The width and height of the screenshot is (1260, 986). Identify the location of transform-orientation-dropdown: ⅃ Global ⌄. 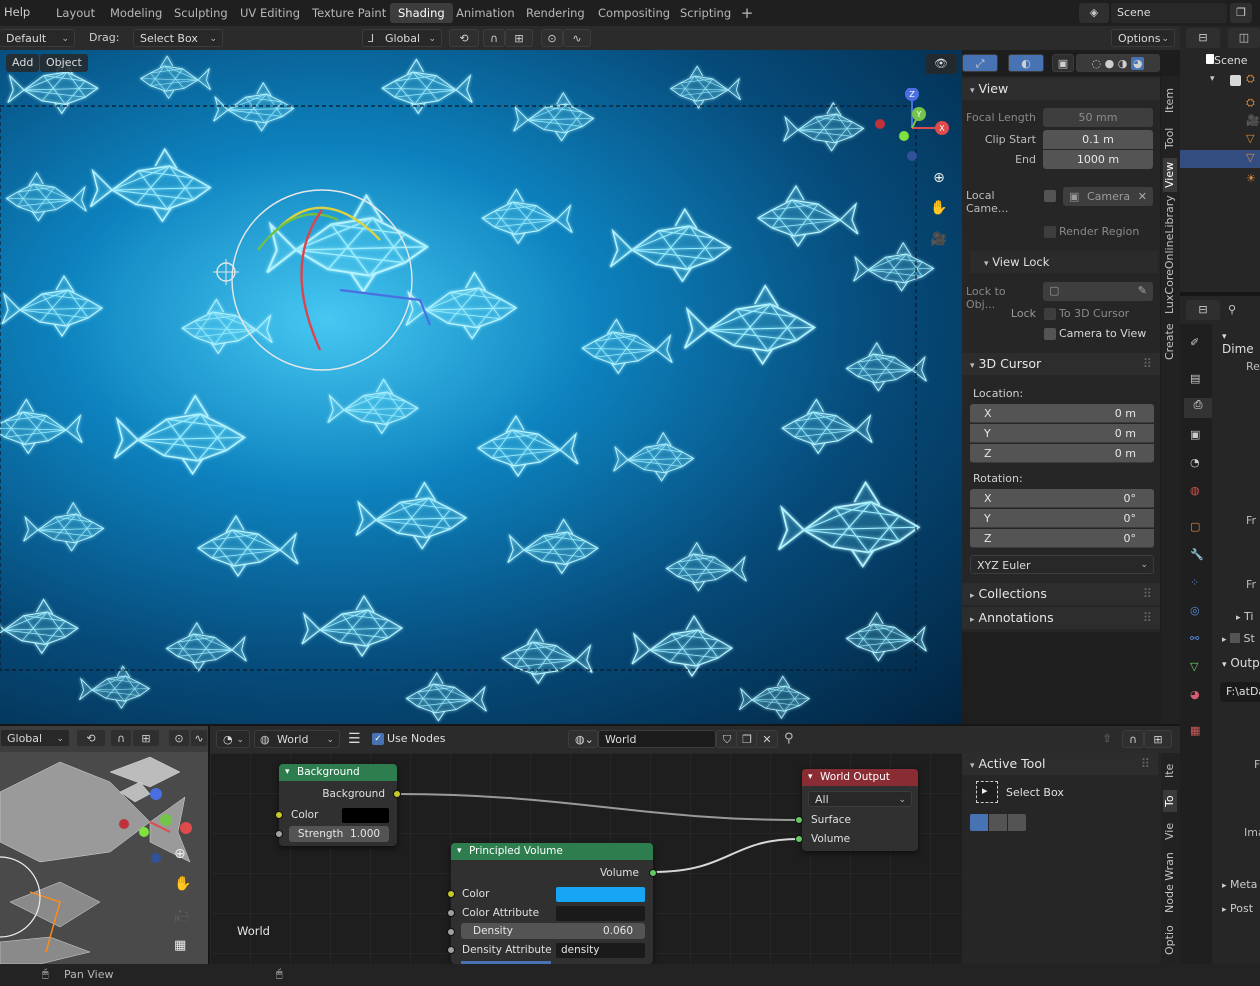
(402, 38).